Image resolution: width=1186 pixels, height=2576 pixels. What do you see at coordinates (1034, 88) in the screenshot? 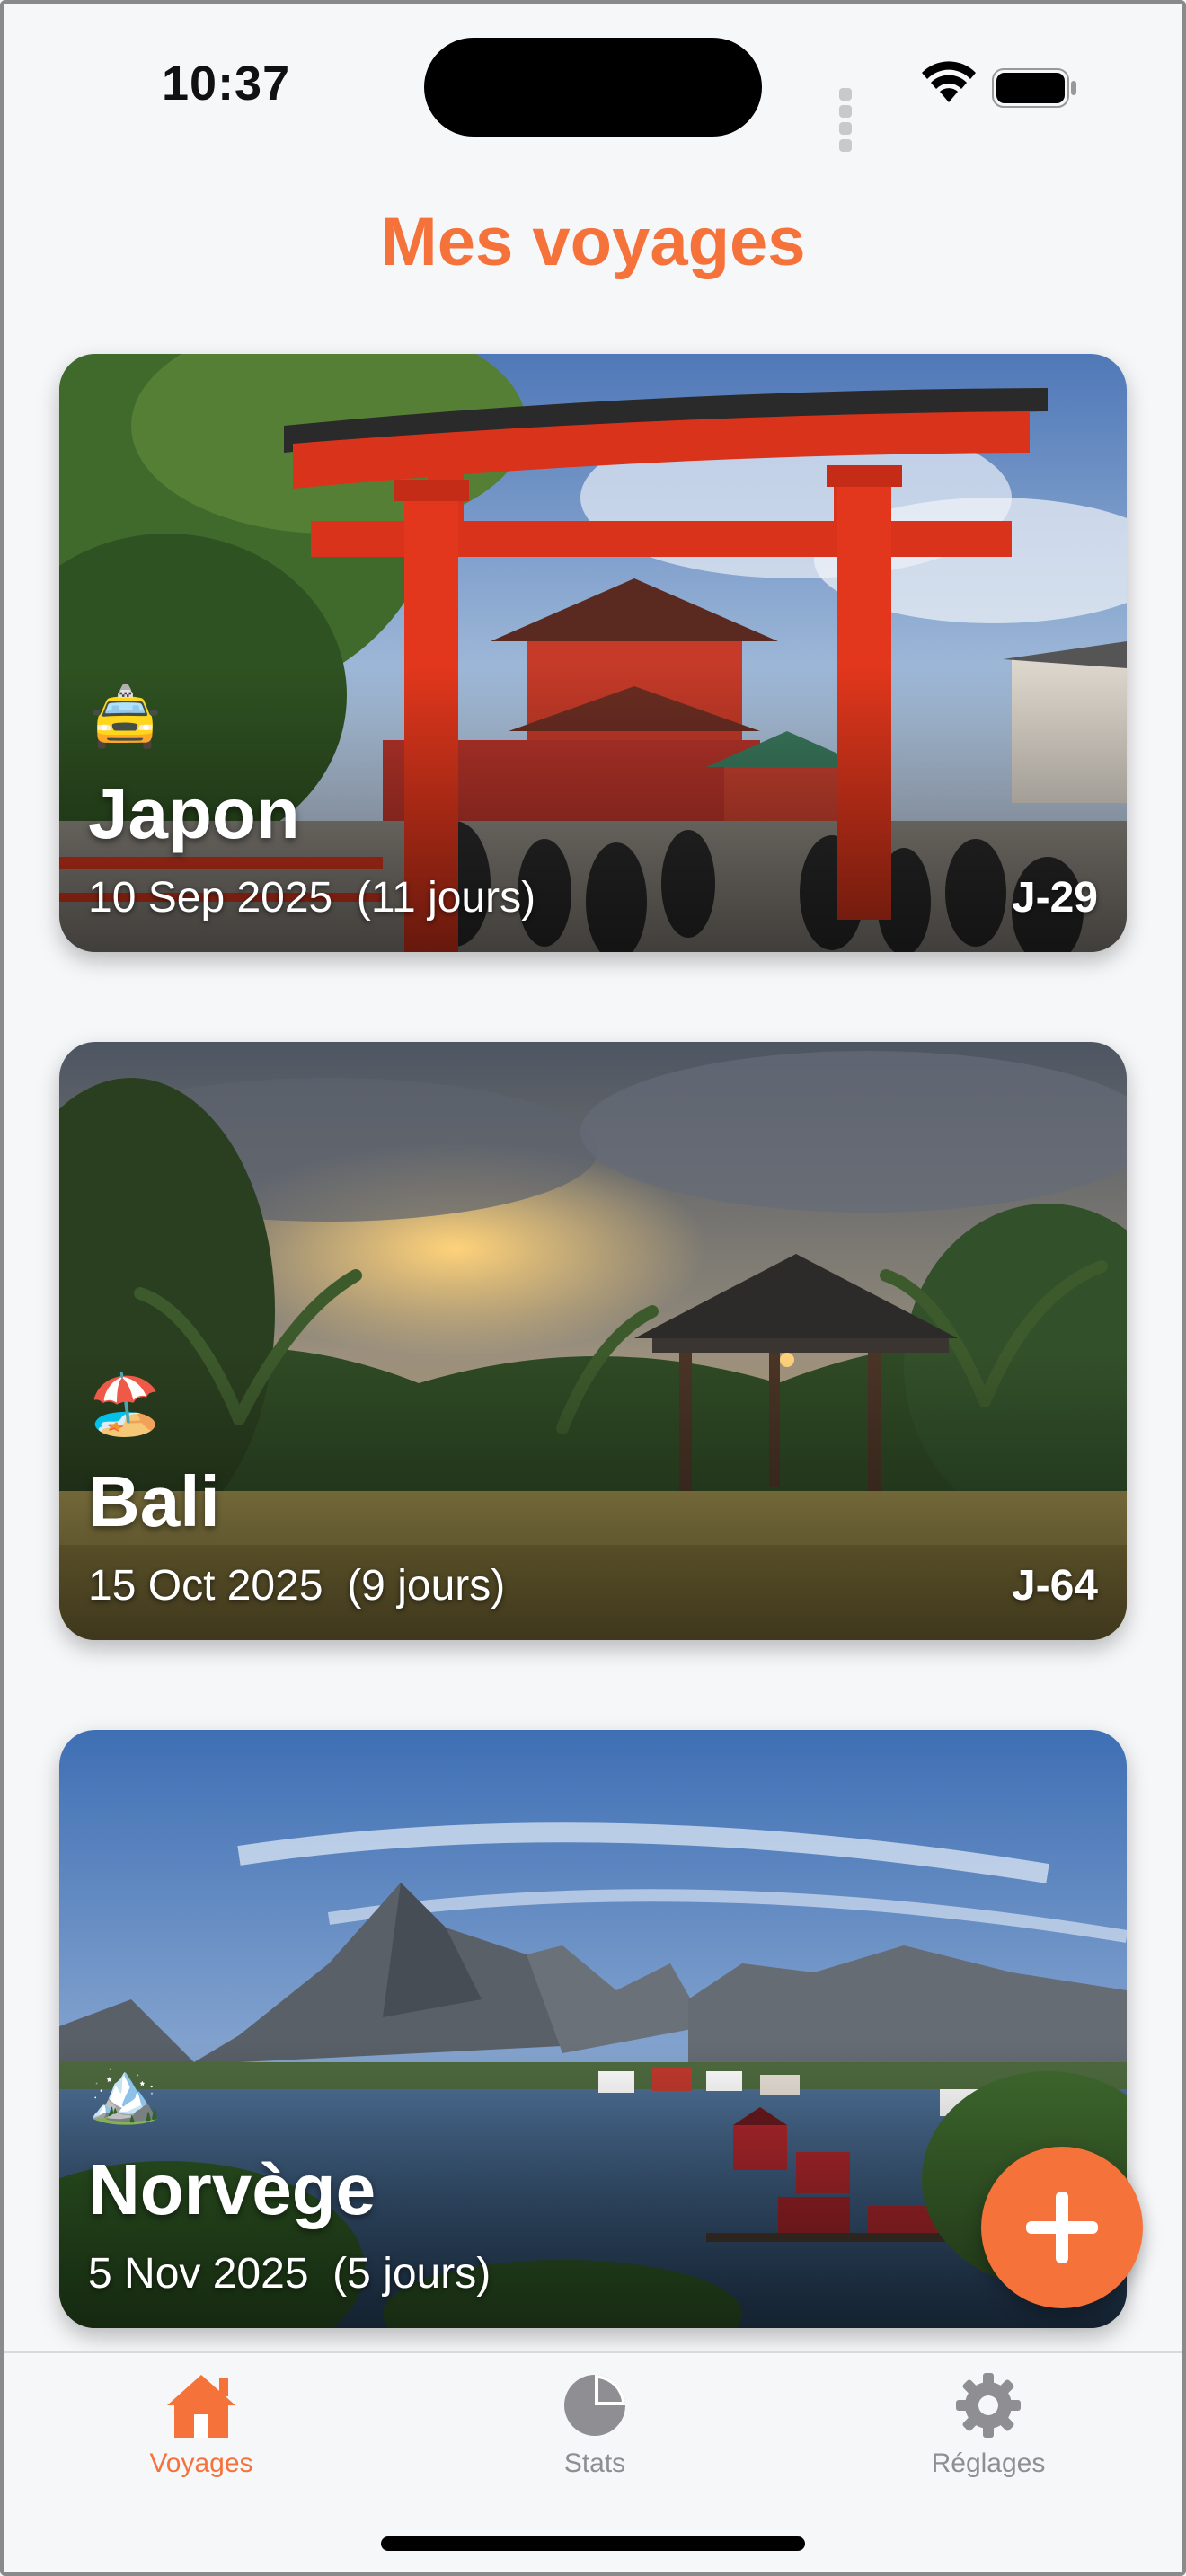
I see `battery-icon` at bounding box center [1034, 88].